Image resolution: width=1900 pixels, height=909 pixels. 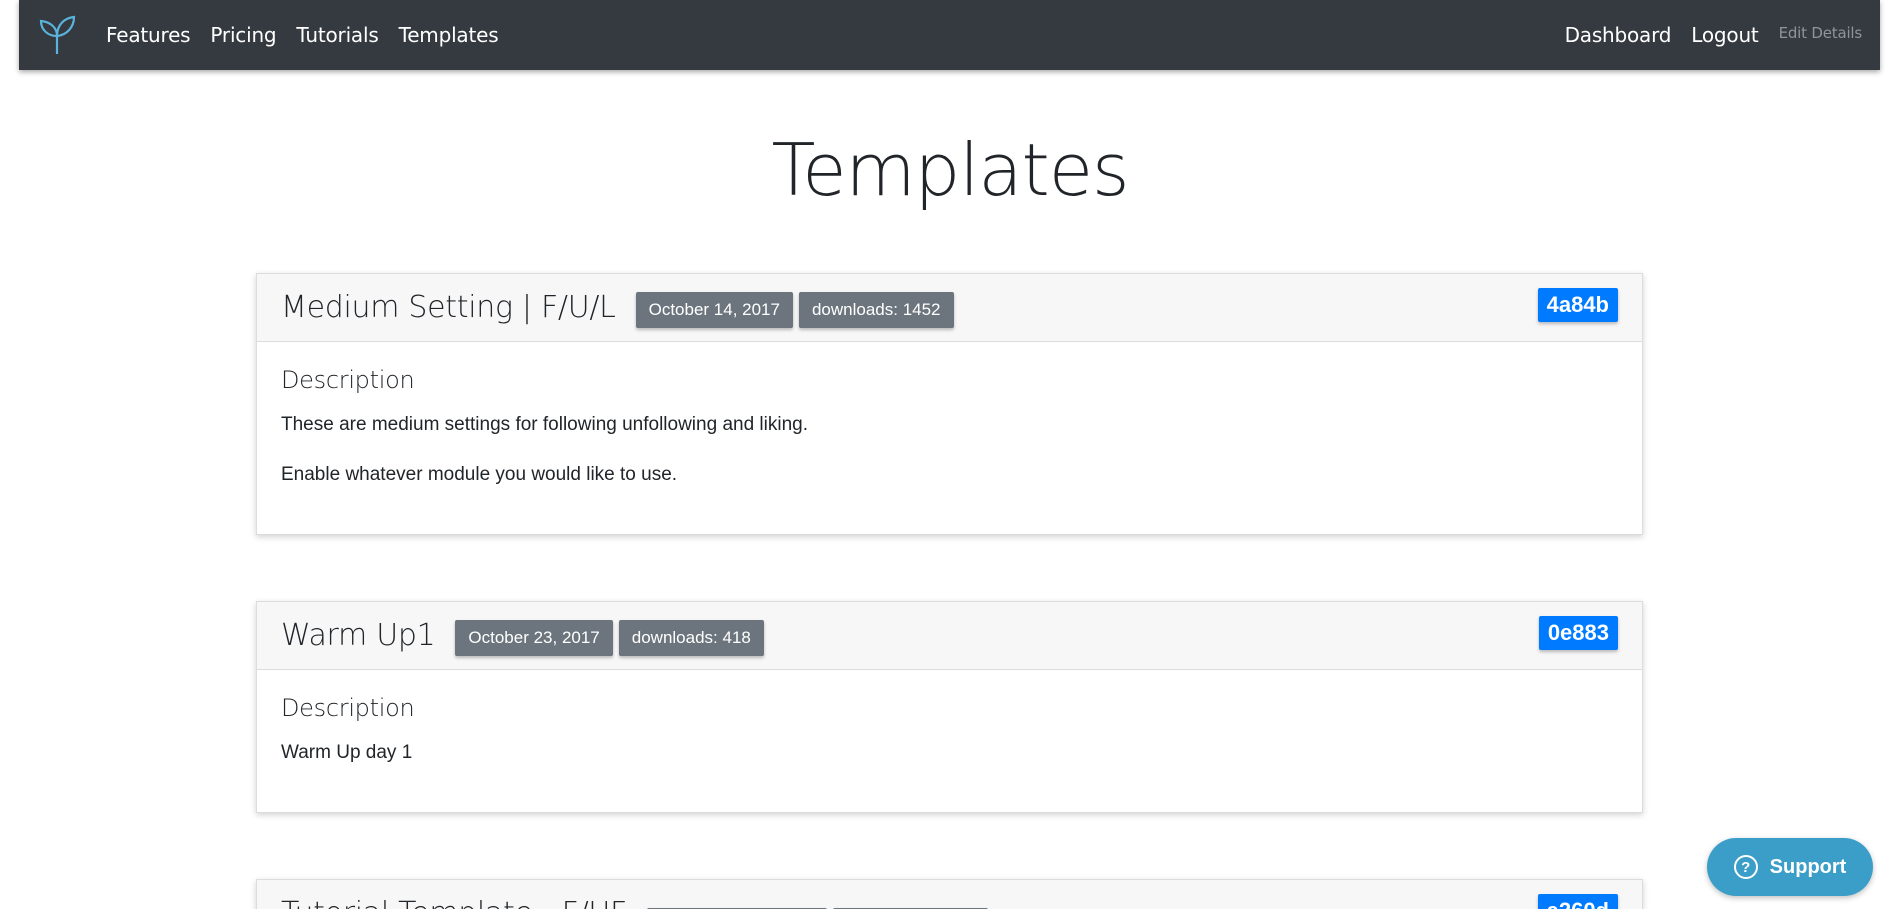 I want to click on nav-right: Dashboard Logout Edit Details, so click(x=1704, y=35).